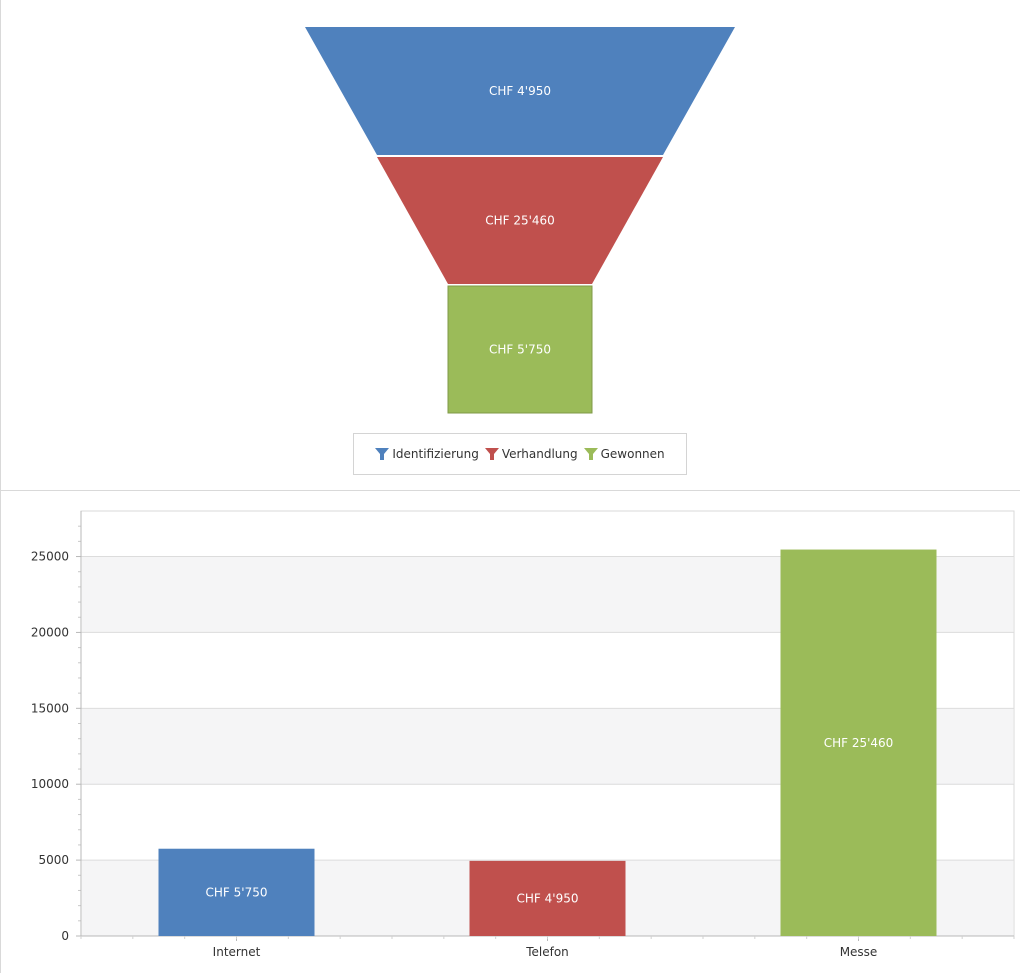  Describe the element at coordinates (548, 898) in the screenshot. I see `bar-label-telefon: CHF 4'950` at that location.